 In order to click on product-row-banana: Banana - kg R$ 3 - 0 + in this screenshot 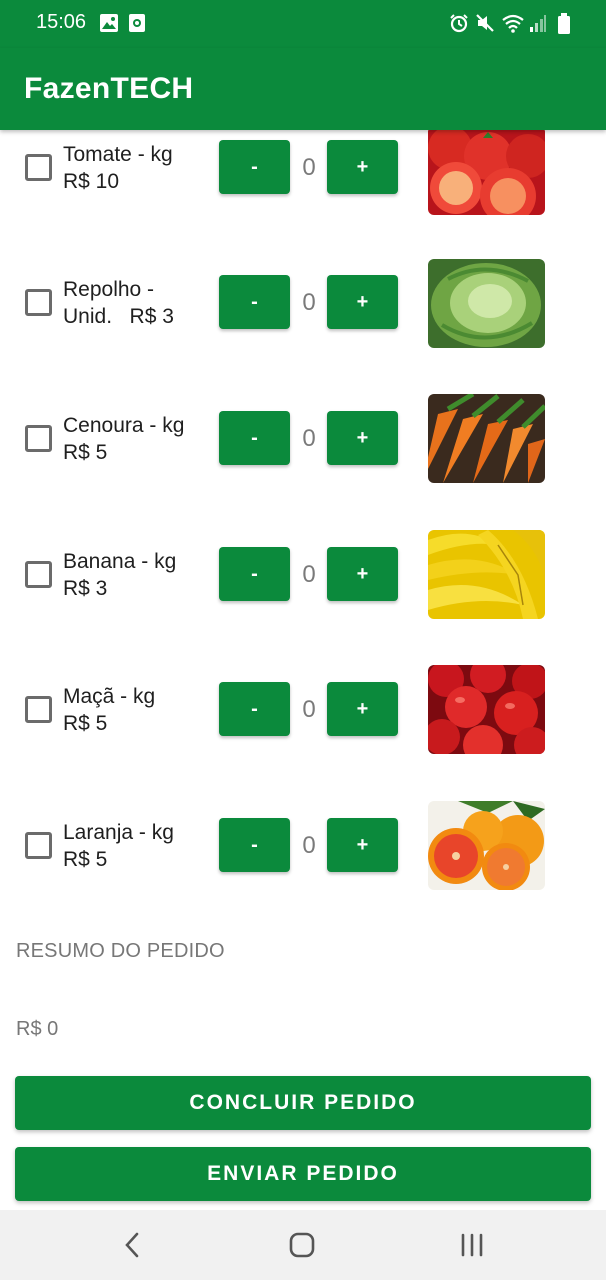, I will do `click(303, 583)`.